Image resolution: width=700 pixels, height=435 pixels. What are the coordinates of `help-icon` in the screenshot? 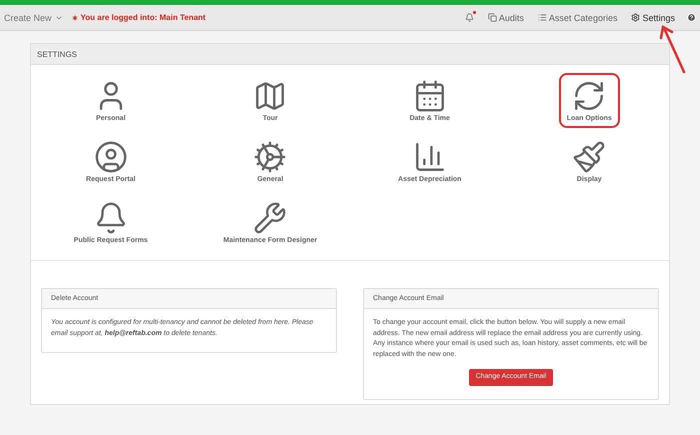 It's located at (691, 17).